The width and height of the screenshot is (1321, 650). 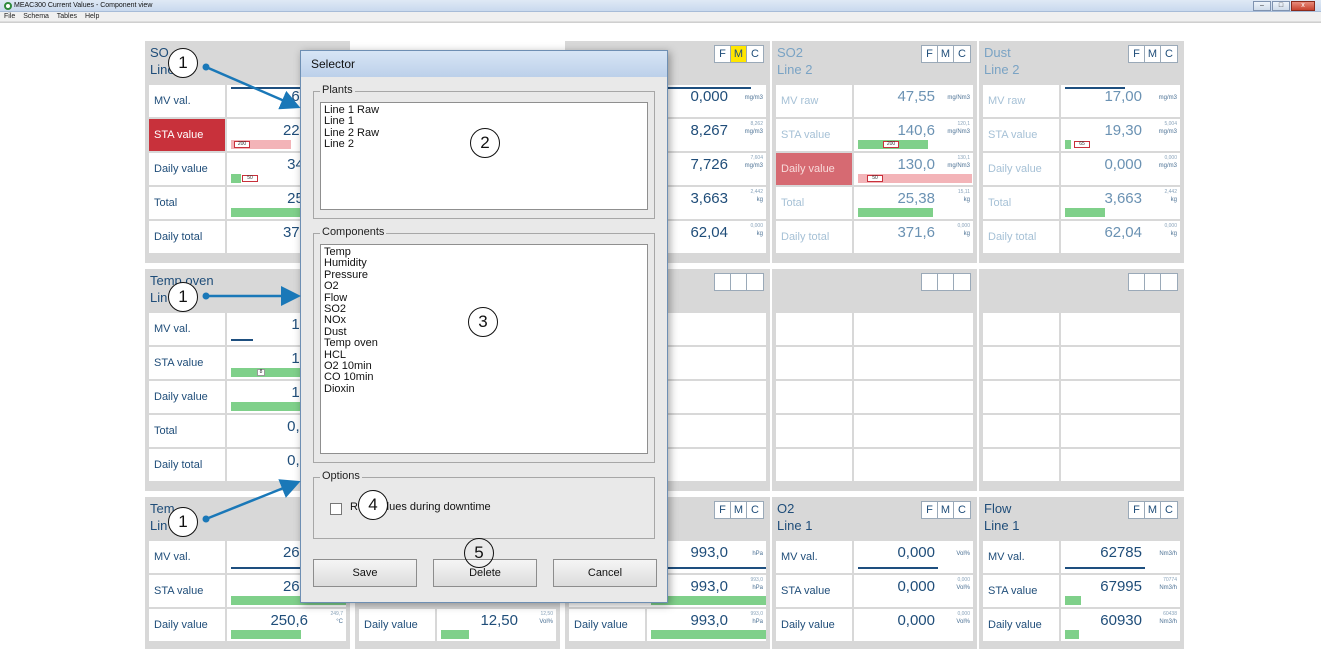 What do you see at coordinates (966, 234) in the screenshot?
I see `row-unit: kg` at bounding box center [966, 234].